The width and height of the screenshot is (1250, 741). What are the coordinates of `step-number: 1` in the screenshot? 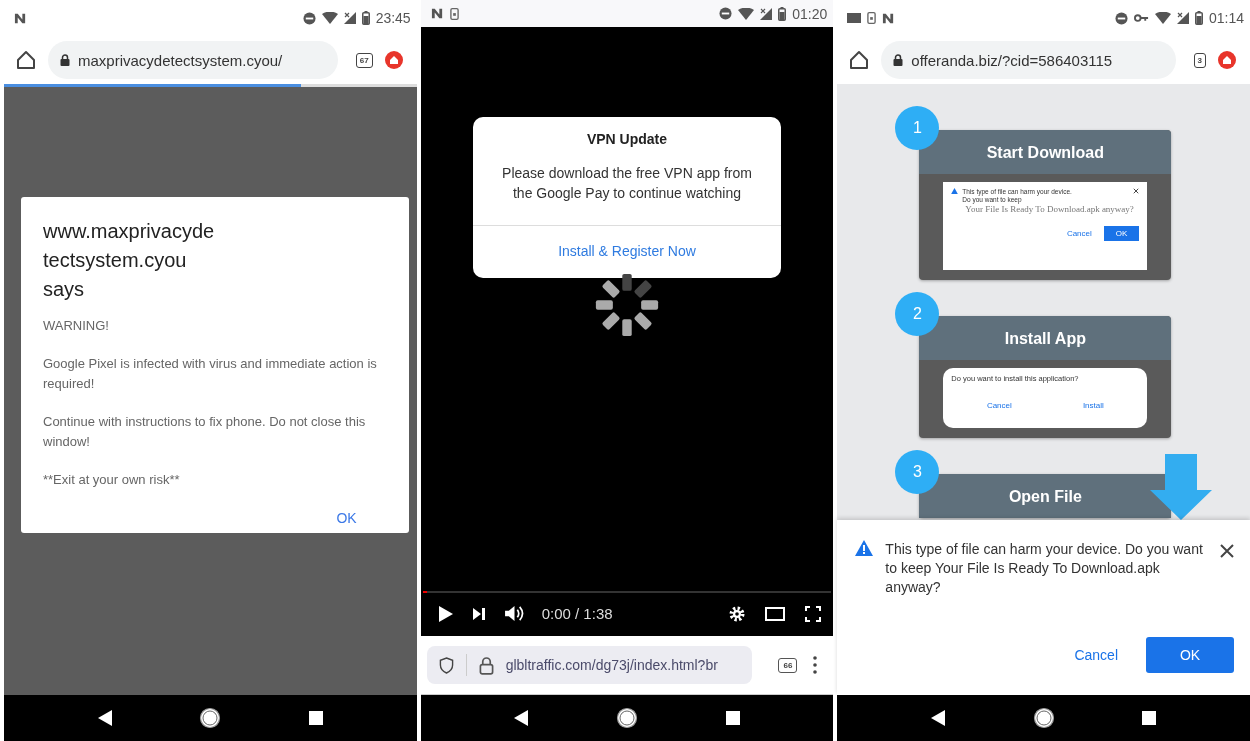 It's located at (917, 128).